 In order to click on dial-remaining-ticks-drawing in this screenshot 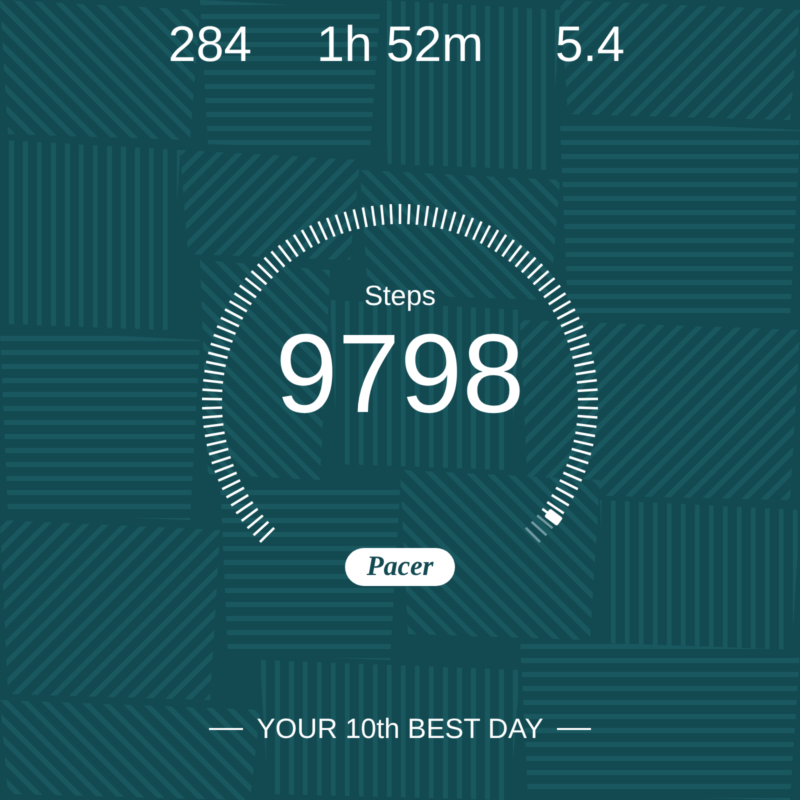, I will do `click(539, 528)`.